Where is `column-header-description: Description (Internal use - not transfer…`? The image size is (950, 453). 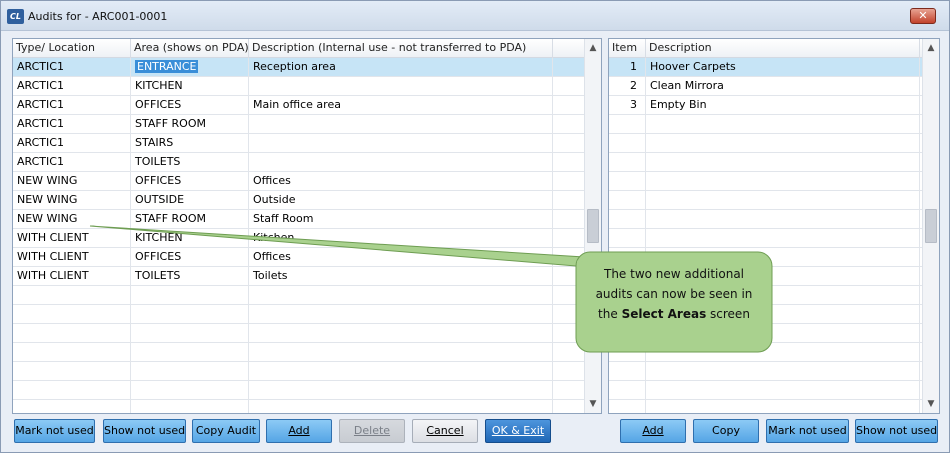 column-header-description: Description (Internal use - not transfer… is located at coordinates (401, 48).